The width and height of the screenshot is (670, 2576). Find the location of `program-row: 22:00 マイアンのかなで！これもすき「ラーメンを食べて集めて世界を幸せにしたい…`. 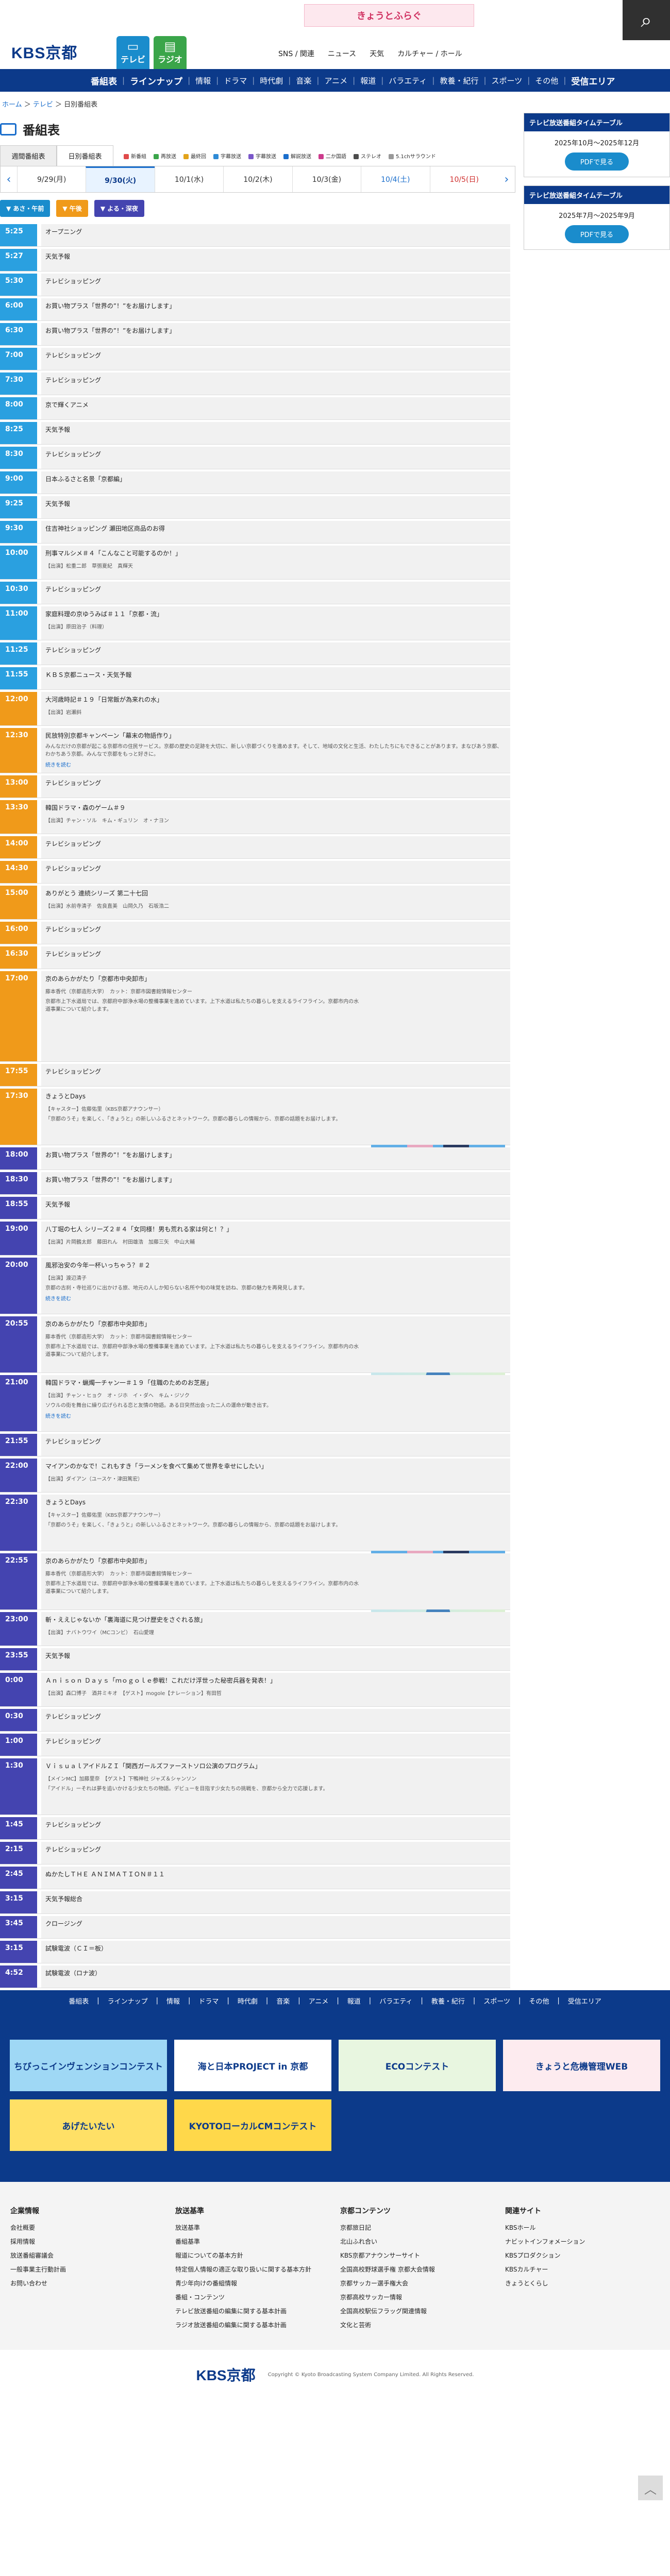

program-row: 22:00 マイアンのかなで！これもすき「ラーメンを食べて集めて世界を幸せにしたい… is located at coordinates (255, 1476).